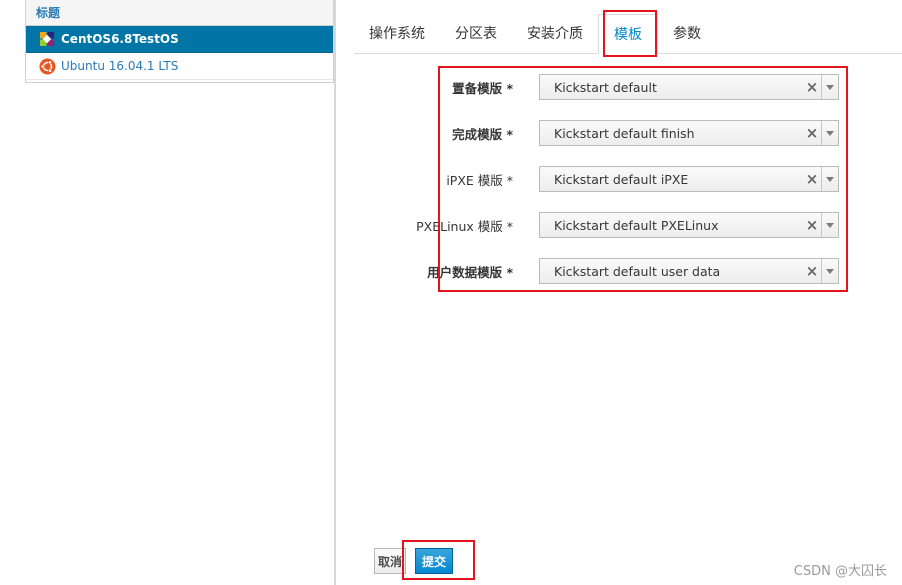 The width and height of the screenshot is (902, 585). What do you see at coordinates (390, 561) in the screenshot?
I see `cancel-button: 取消` at bounding box center [390, 561].